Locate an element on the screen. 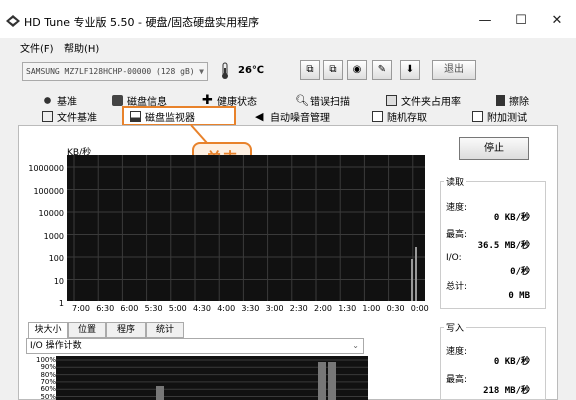 The height and width of the screenshot is (400, 576). read-total-value: 0 MB is located at coordinates (519, 296).